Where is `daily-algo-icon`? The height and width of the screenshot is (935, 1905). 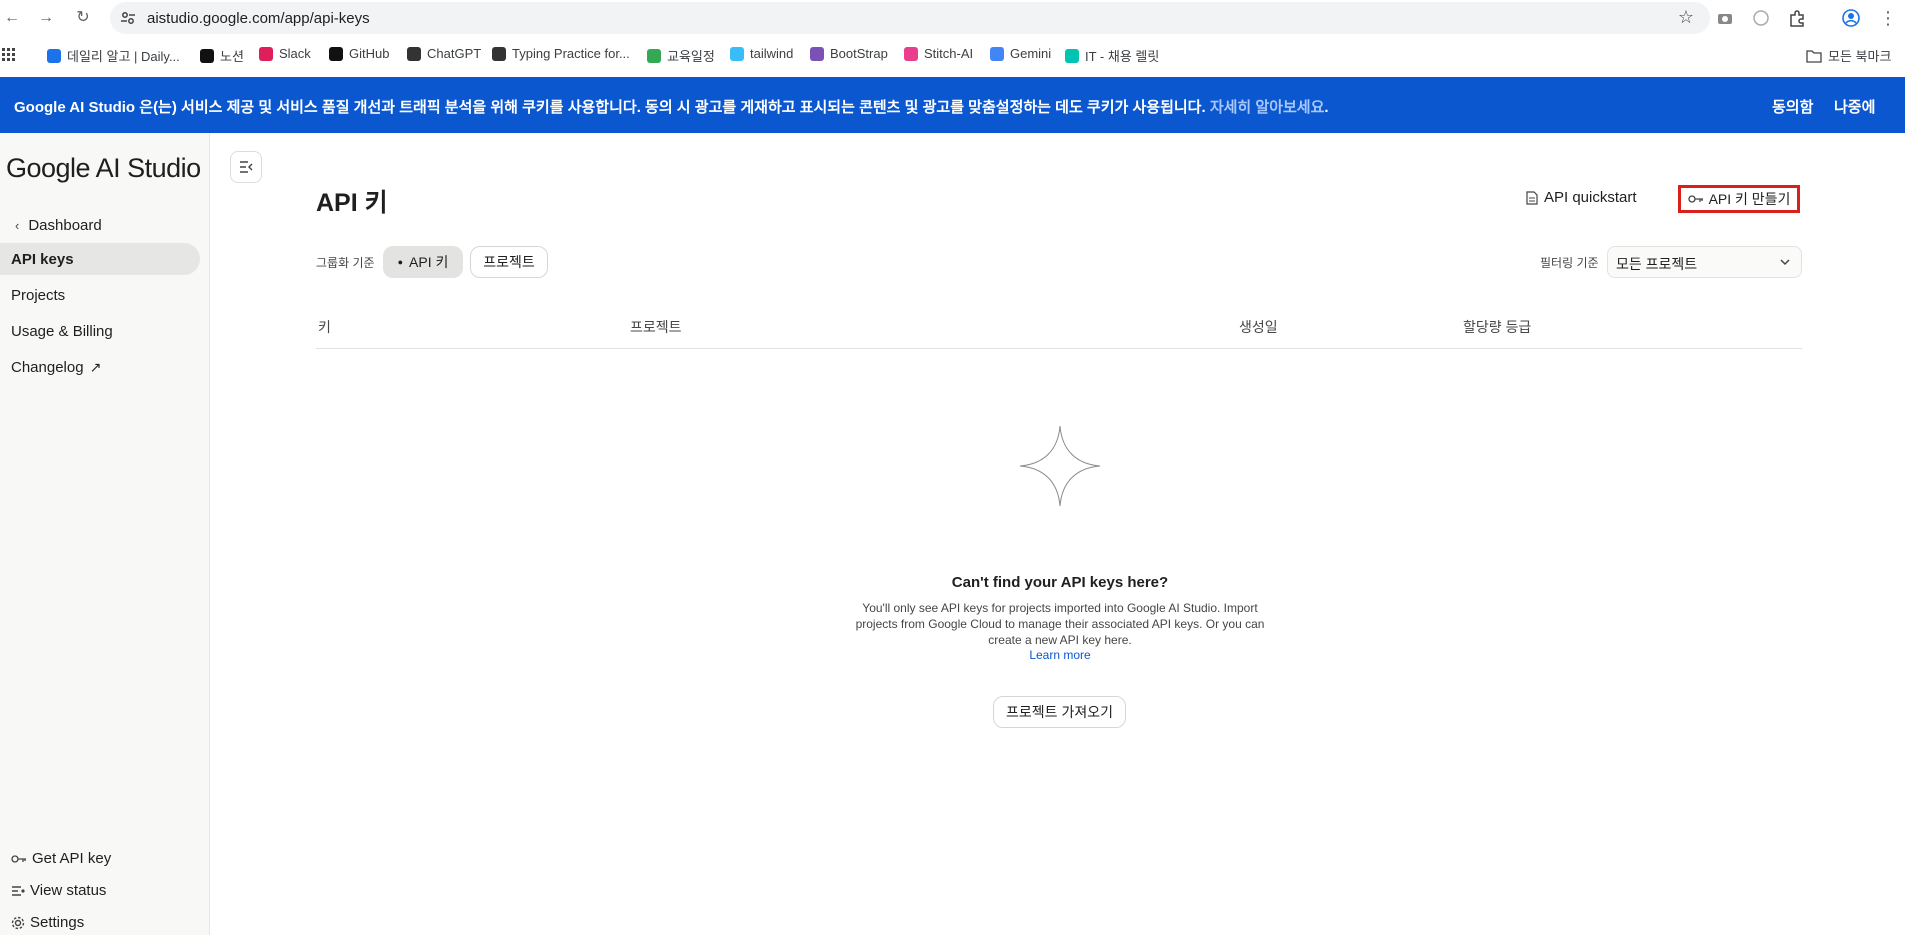 daily-algo-icon is located at coordinates (54, 55).